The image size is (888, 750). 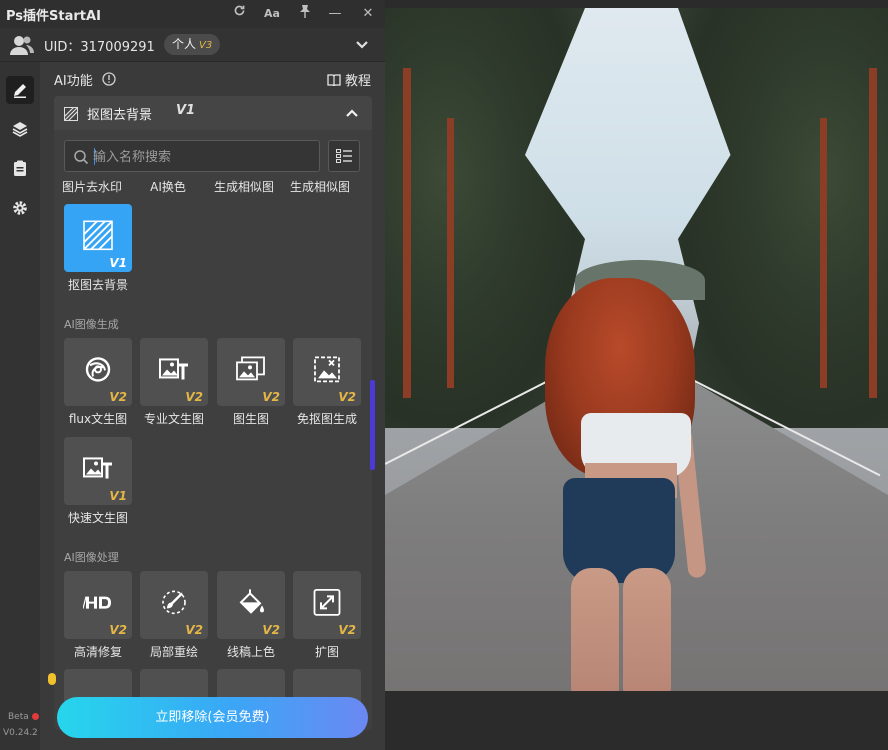 I want to click on gear-icon, so click(x=20, y=208).